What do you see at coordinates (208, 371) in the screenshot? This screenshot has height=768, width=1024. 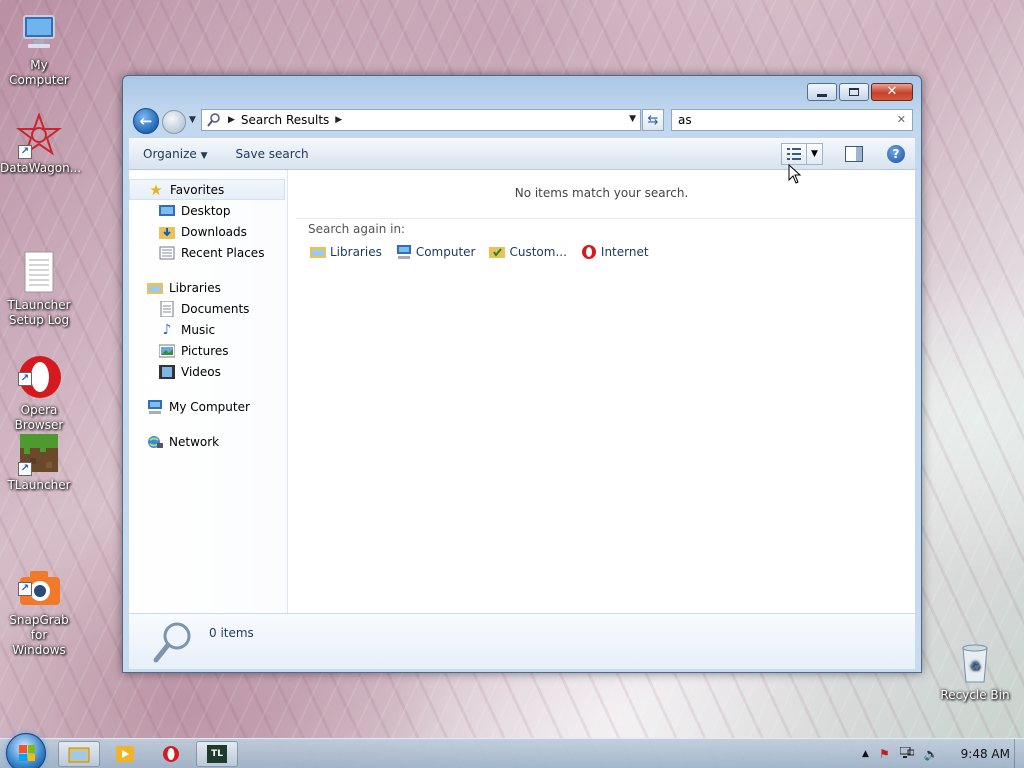 I see `nav-videos: Videos` at bounding box center [208, 371].